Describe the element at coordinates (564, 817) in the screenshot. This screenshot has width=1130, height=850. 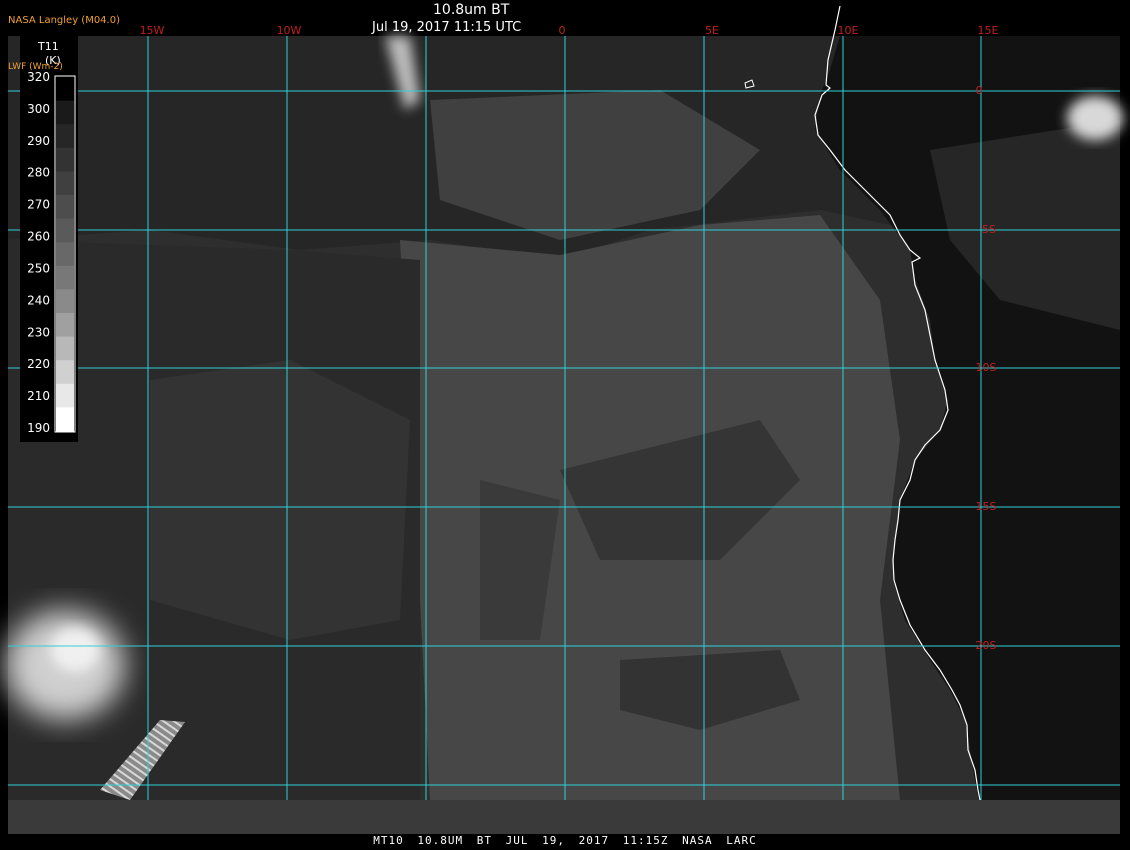
I see `bottom-band` at that location.